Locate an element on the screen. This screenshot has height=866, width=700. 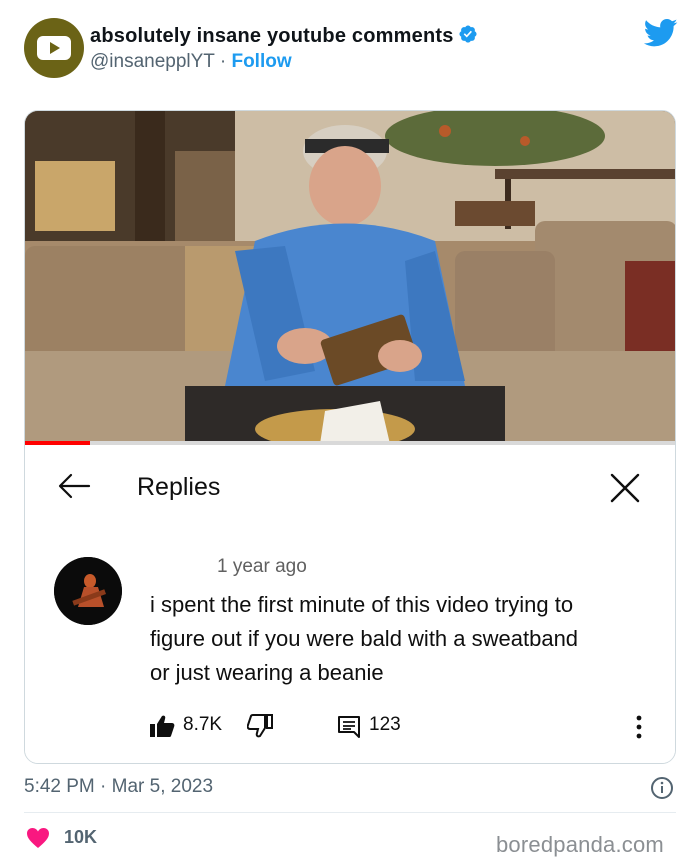
comment-reply-count: 123 is located at coordinates (385, 724).